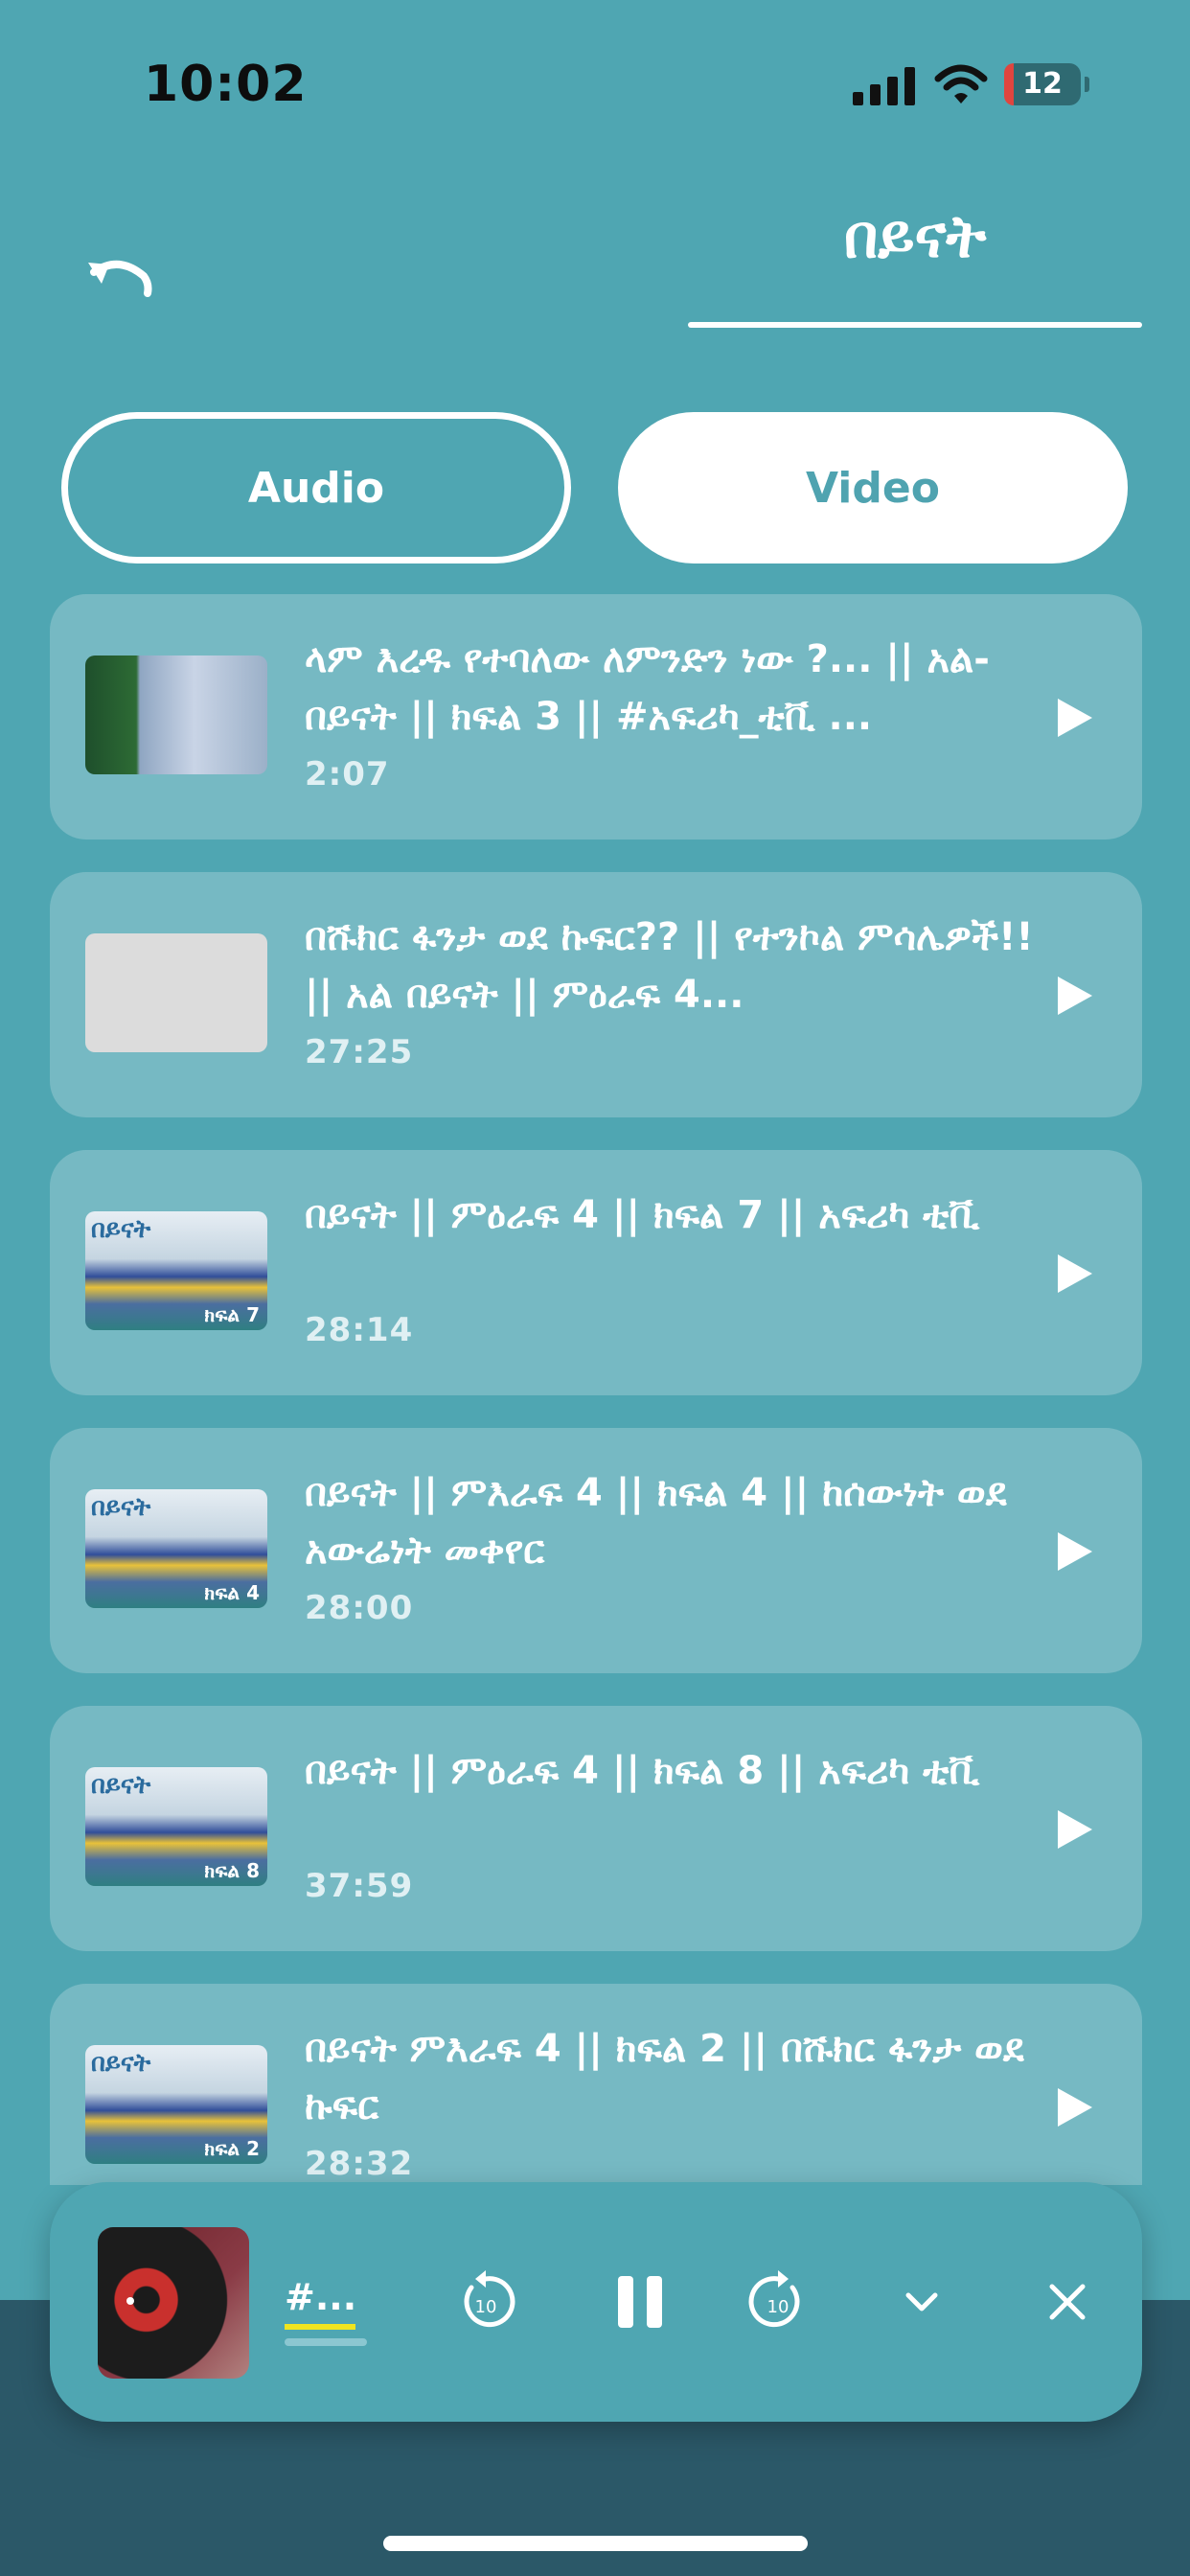 This screenshot has height=2576, width=1190. I want to click on battery-nub, so click(1087, 85).